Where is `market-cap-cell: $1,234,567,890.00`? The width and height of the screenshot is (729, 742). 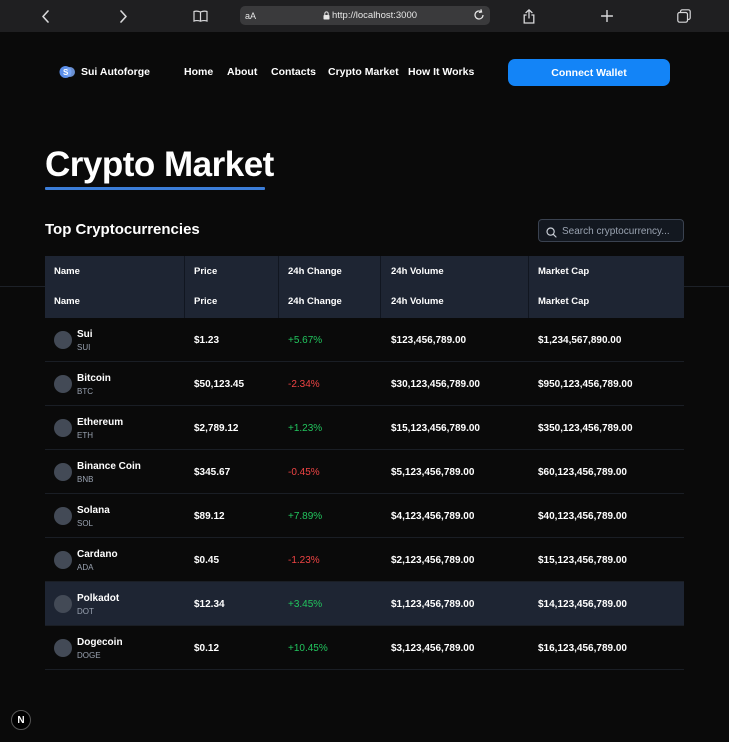
market-cap-cell: $1,234,567,890.00 is located at coordinates (580, 340).